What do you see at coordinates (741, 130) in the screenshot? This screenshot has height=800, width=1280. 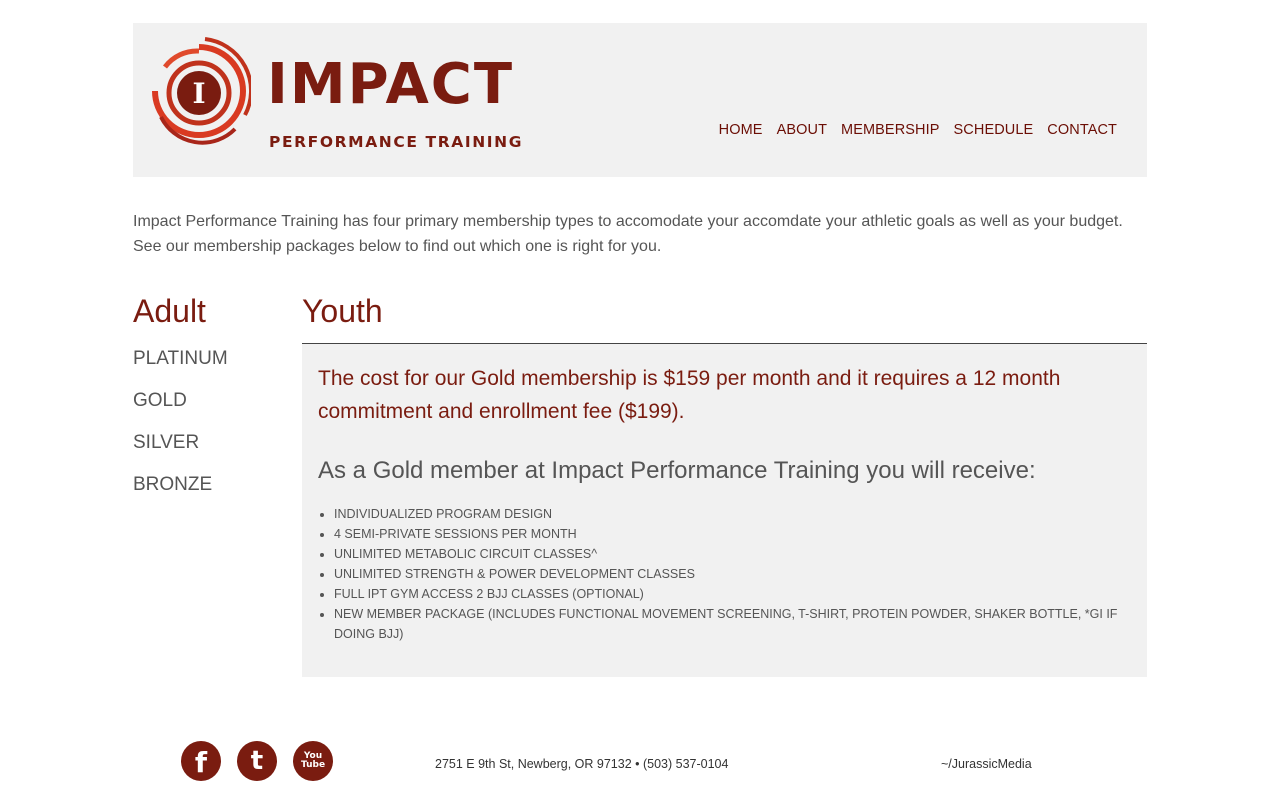 I see `nav-home: HOME` at bounding box center [741, 130].